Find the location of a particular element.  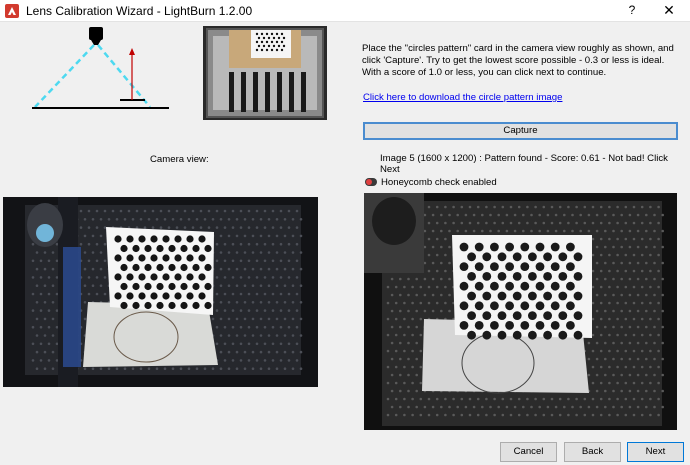

close-icon: ✕ is located at coordinates (669, 11).